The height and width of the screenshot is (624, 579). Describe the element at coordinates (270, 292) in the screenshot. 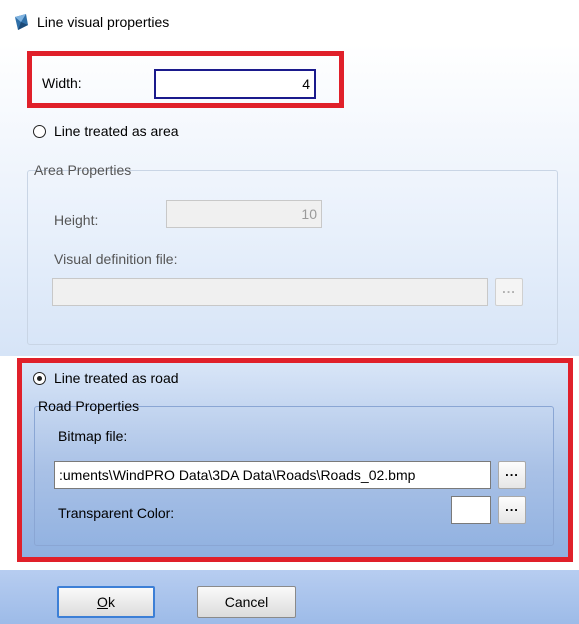

I see `visual-definition-input` at that location.